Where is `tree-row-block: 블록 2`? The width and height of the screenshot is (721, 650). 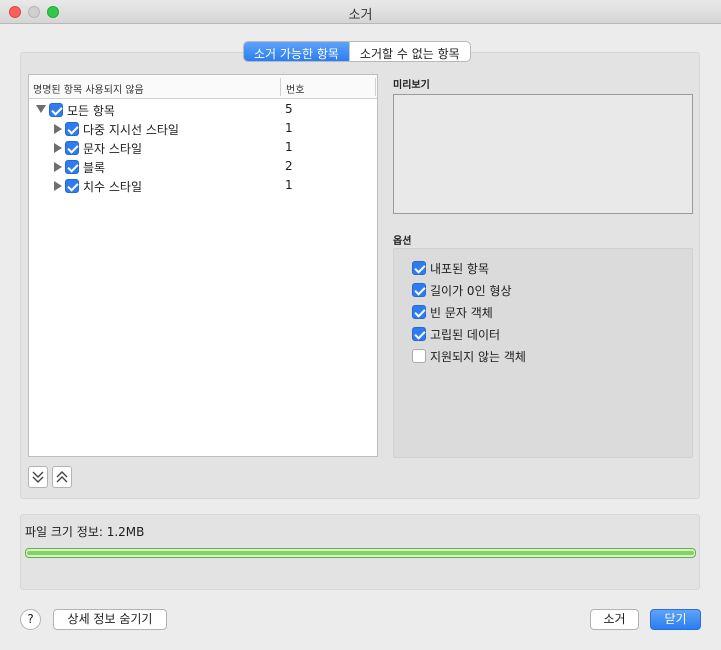
tree-row-block: 블록 2 is located at coordinates (199, 167).